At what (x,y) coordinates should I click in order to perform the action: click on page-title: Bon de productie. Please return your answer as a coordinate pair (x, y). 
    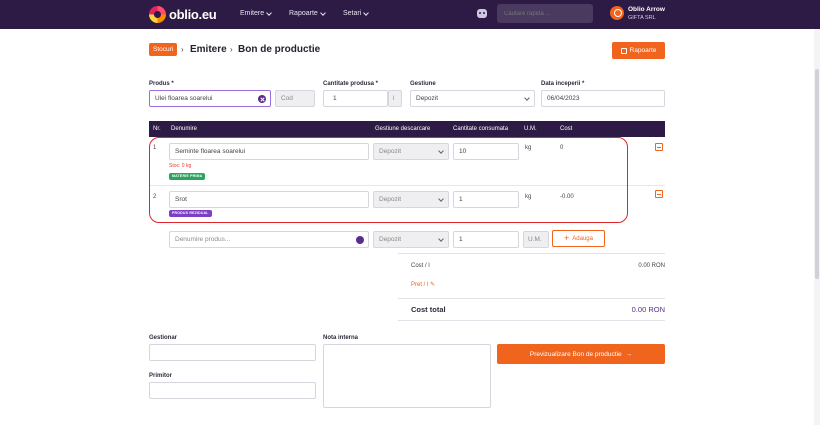
    Looking at the image, I should click on (279, 49).